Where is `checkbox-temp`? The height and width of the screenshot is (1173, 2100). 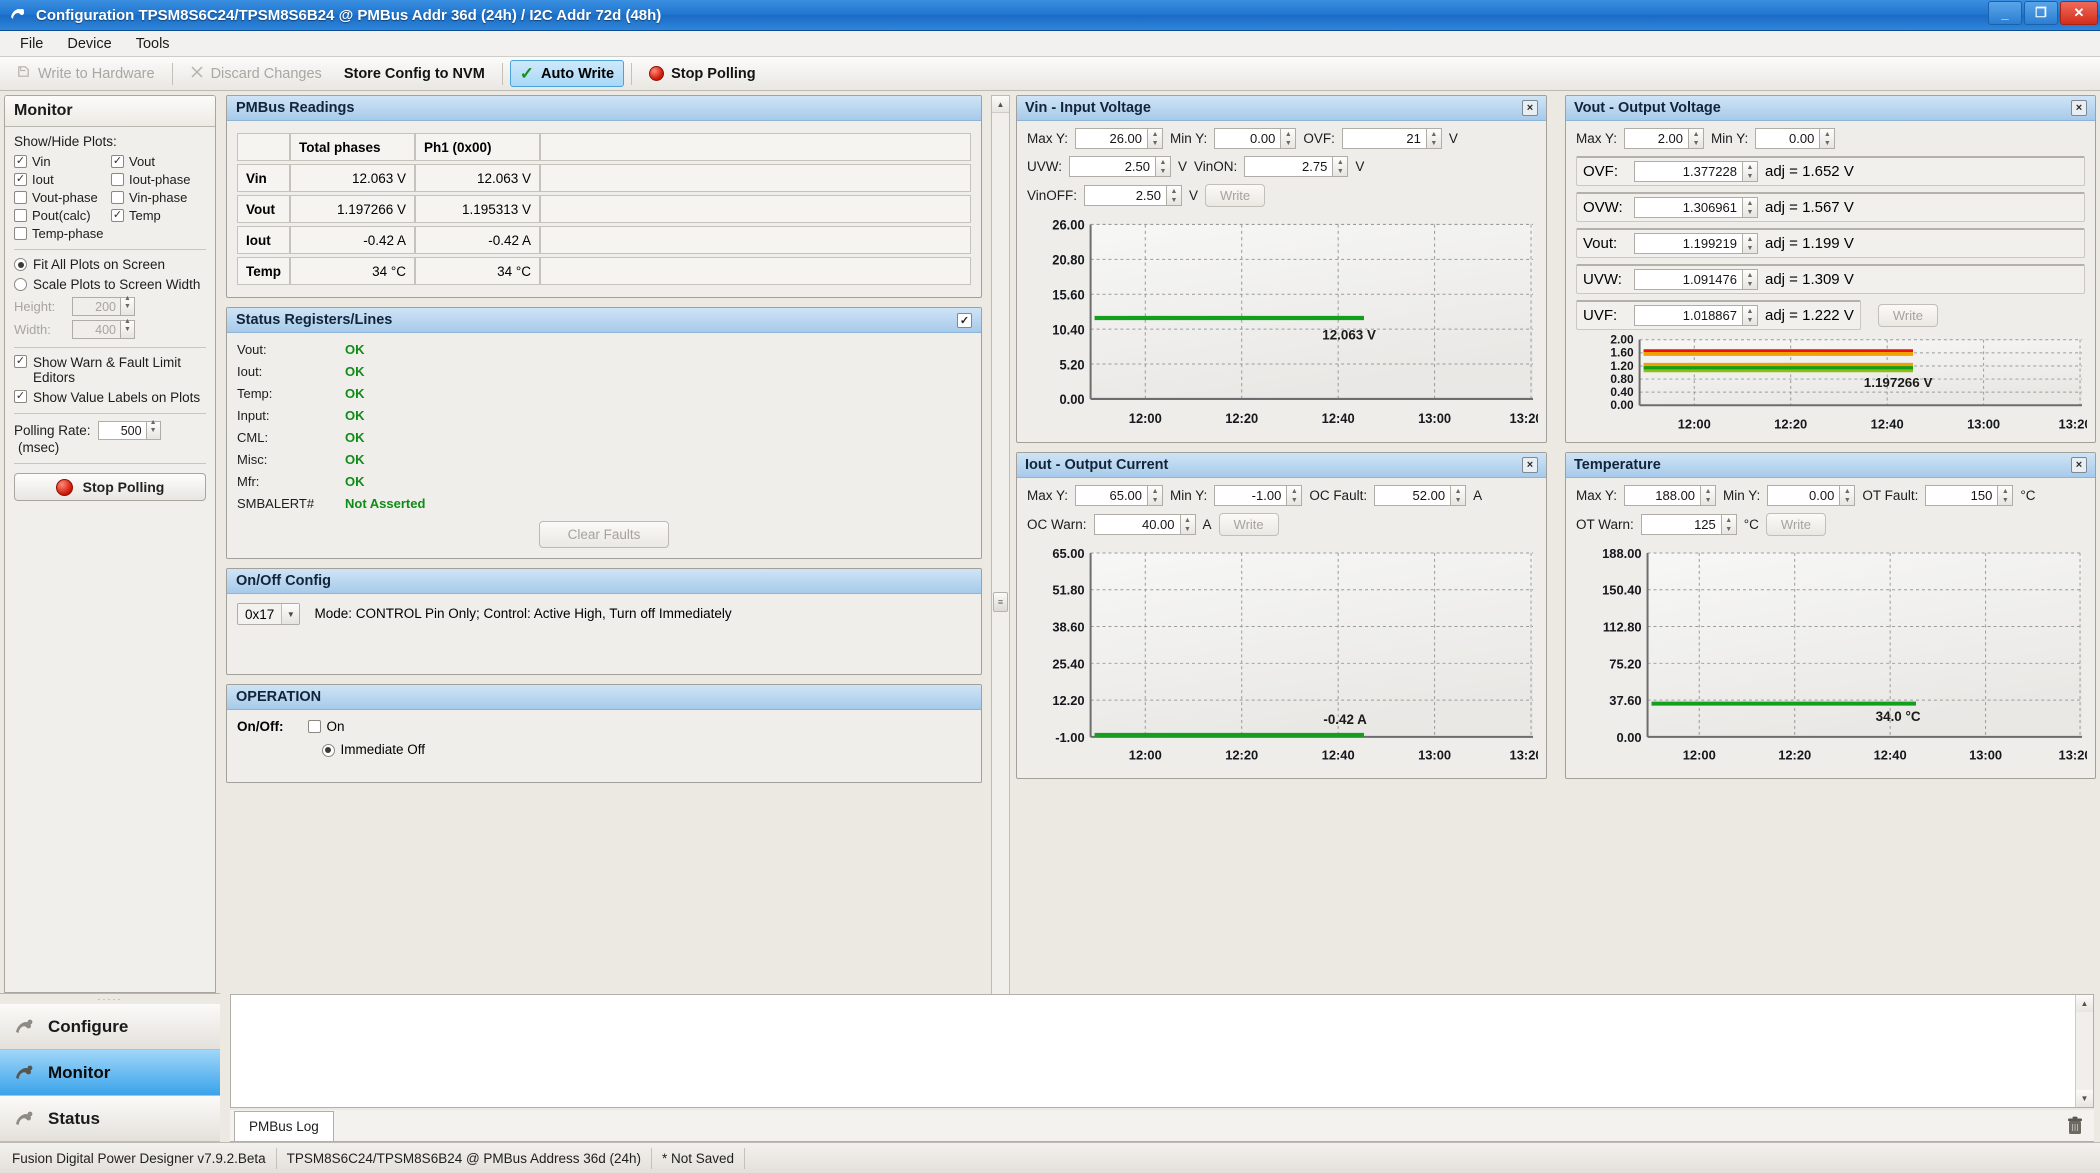
checkbox-temp is located at coordinates (117, 215).